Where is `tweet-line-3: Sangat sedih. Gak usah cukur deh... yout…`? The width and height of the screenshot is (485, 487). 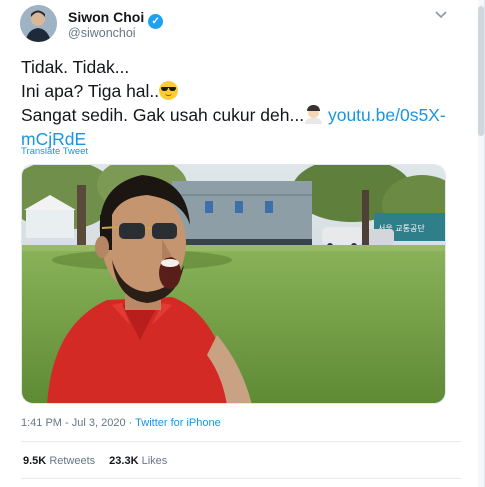 tweet-line-3: Sangat sedih. Gak usah cukur deh... yout… is located at coordinates (233, 115).